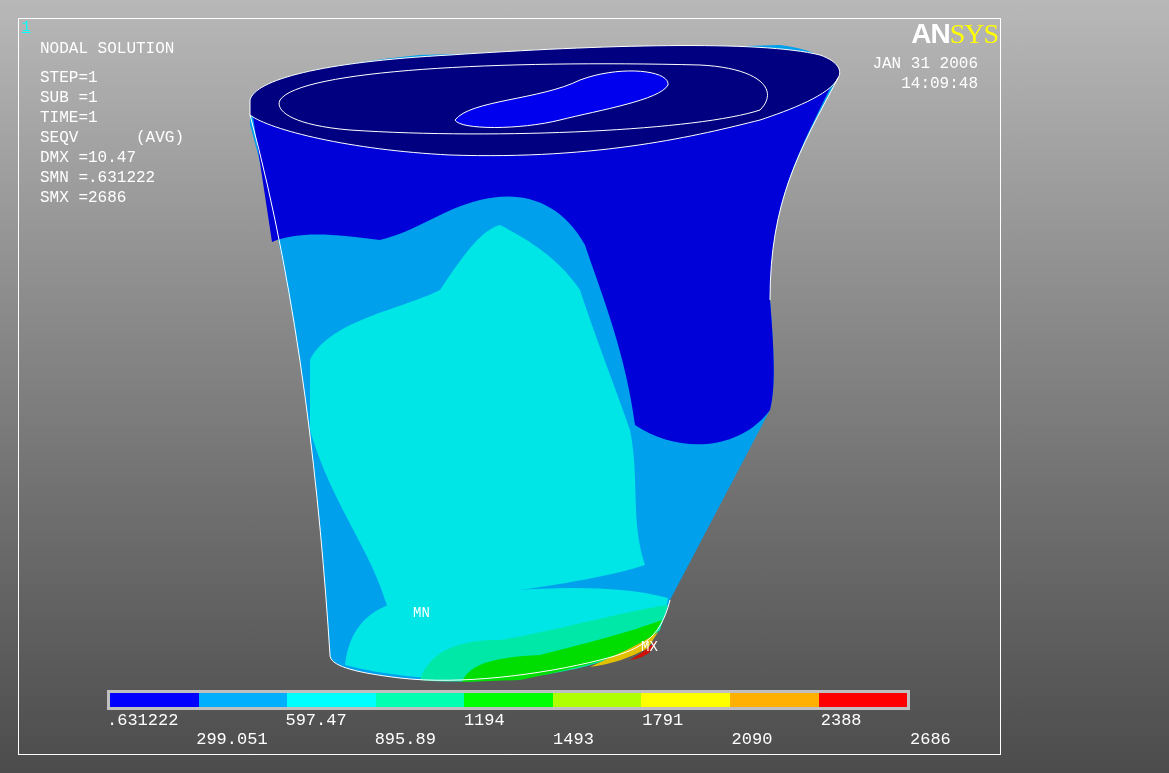 Image resolution: width=1169 pixels, height=773 pixels. I want to click on info-line: SEQV (AVG), so click(112, 138).